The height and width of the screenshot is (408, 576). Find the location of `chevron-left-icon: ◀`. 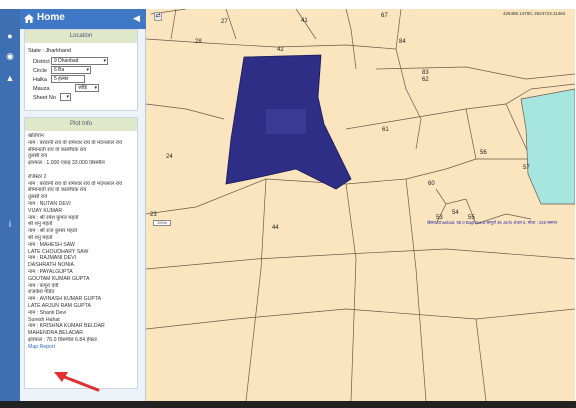

chevron-left-icon: ◀ is located at coordinates (136, 18).